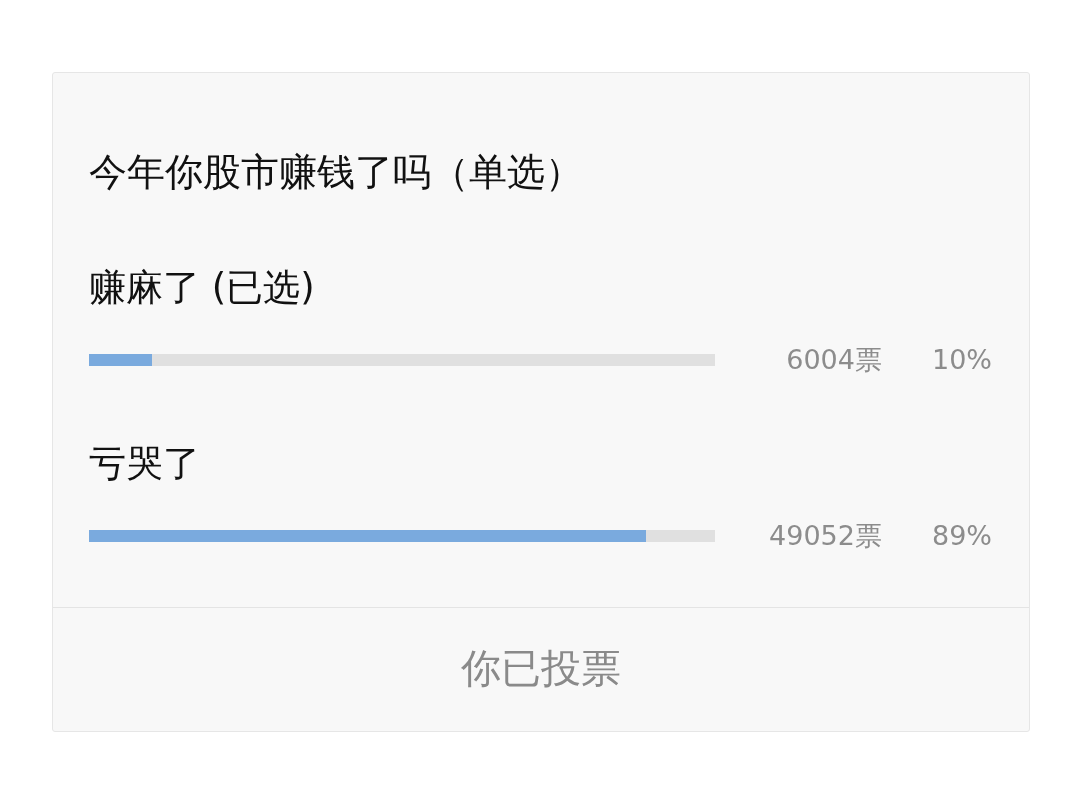 This screenshot has width=1080, height=786. I want to click on vote-count: 6004票, so click(834, 360).